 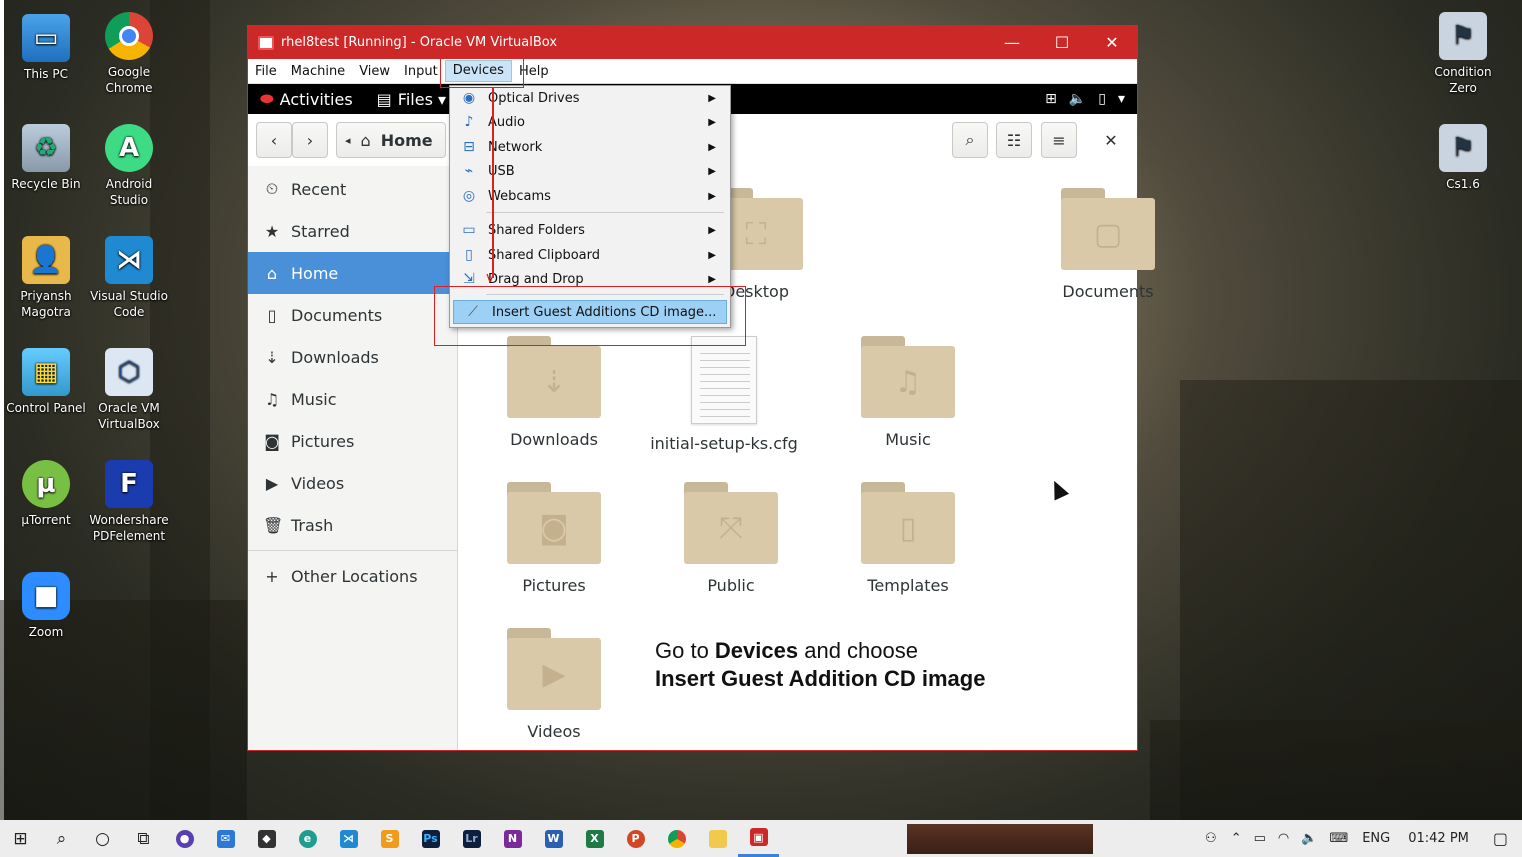 I want to click on menu-file: File, so click(x=266, y=71).